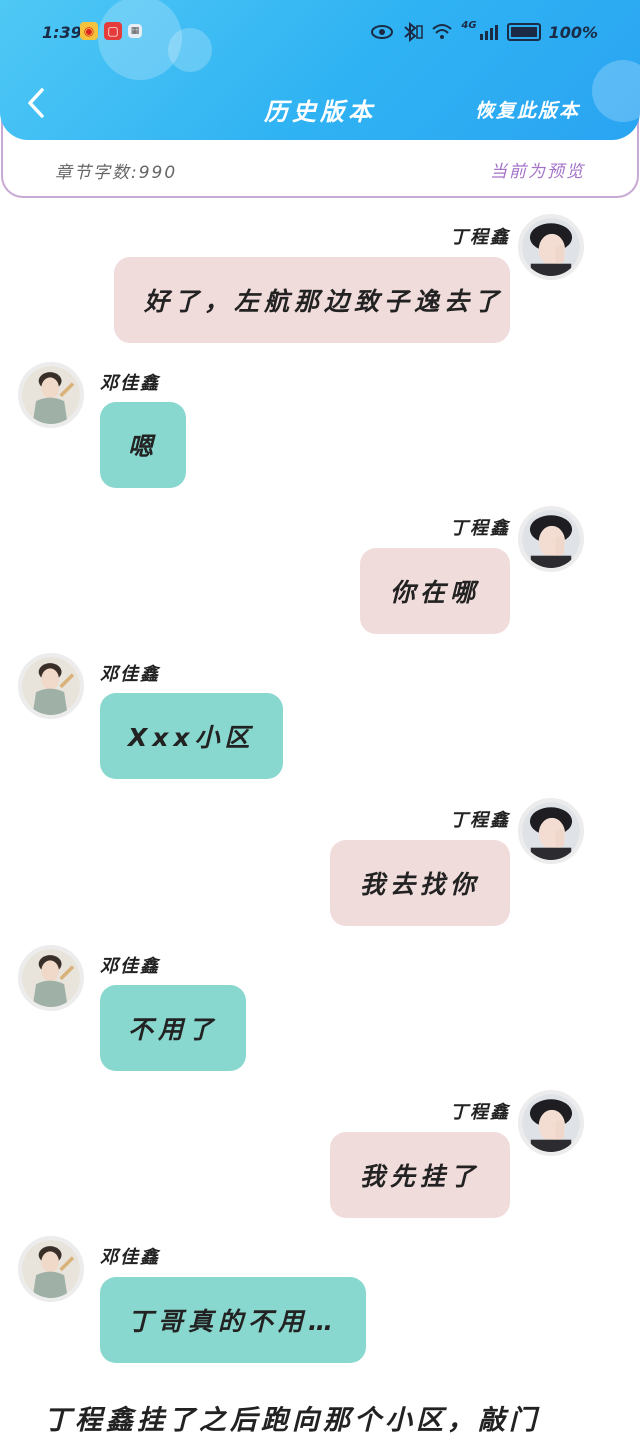 The width and height of the screenshot is (640, 1437). I want to click on message-text: 嗯, so click(143, 446).